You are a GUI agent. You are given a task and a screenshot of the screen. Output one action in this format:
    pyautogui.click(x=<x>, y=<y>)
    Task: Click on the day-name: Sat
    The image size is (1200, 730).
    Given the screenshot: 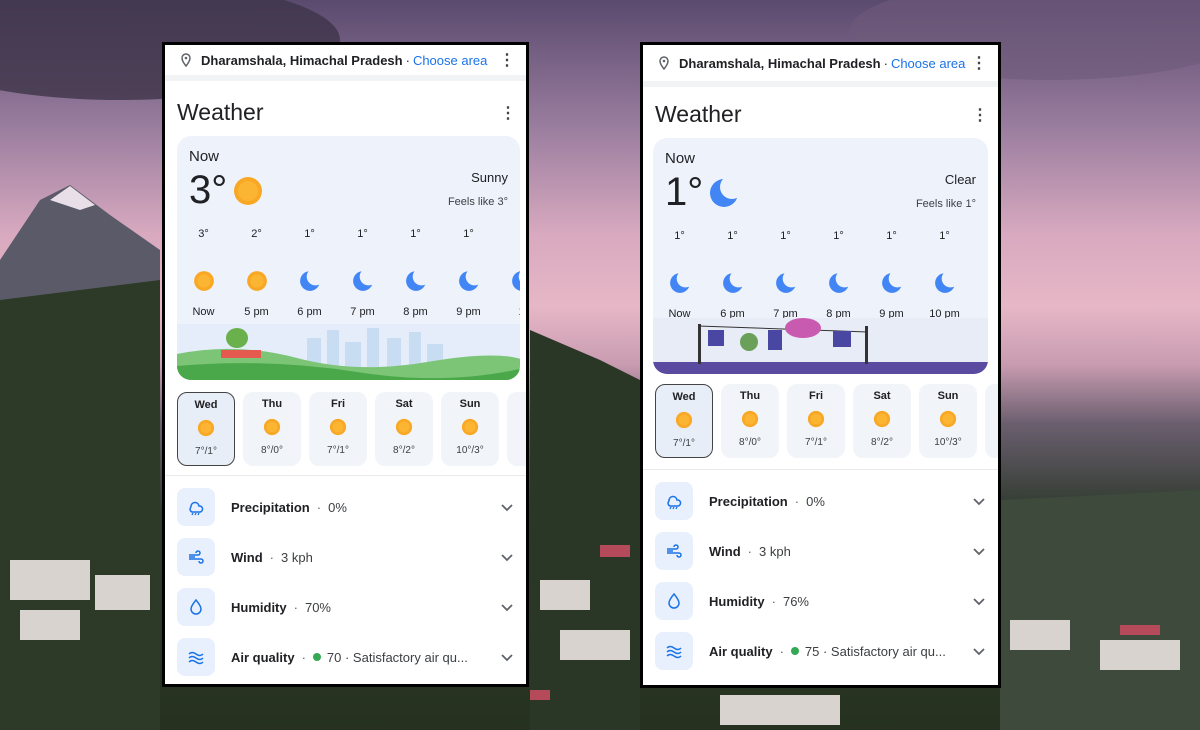 What is the action you would take?
    pyautogui.click(x=404, y=404)
    